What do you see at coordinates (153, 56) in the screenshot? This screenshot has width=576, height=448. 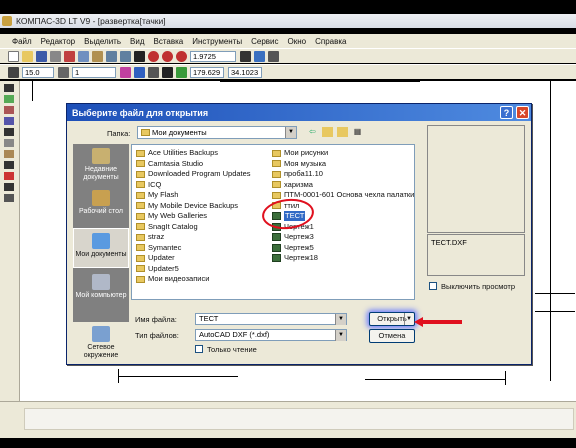 I see `zoom-in-icon` at bounding box center [153, 56].